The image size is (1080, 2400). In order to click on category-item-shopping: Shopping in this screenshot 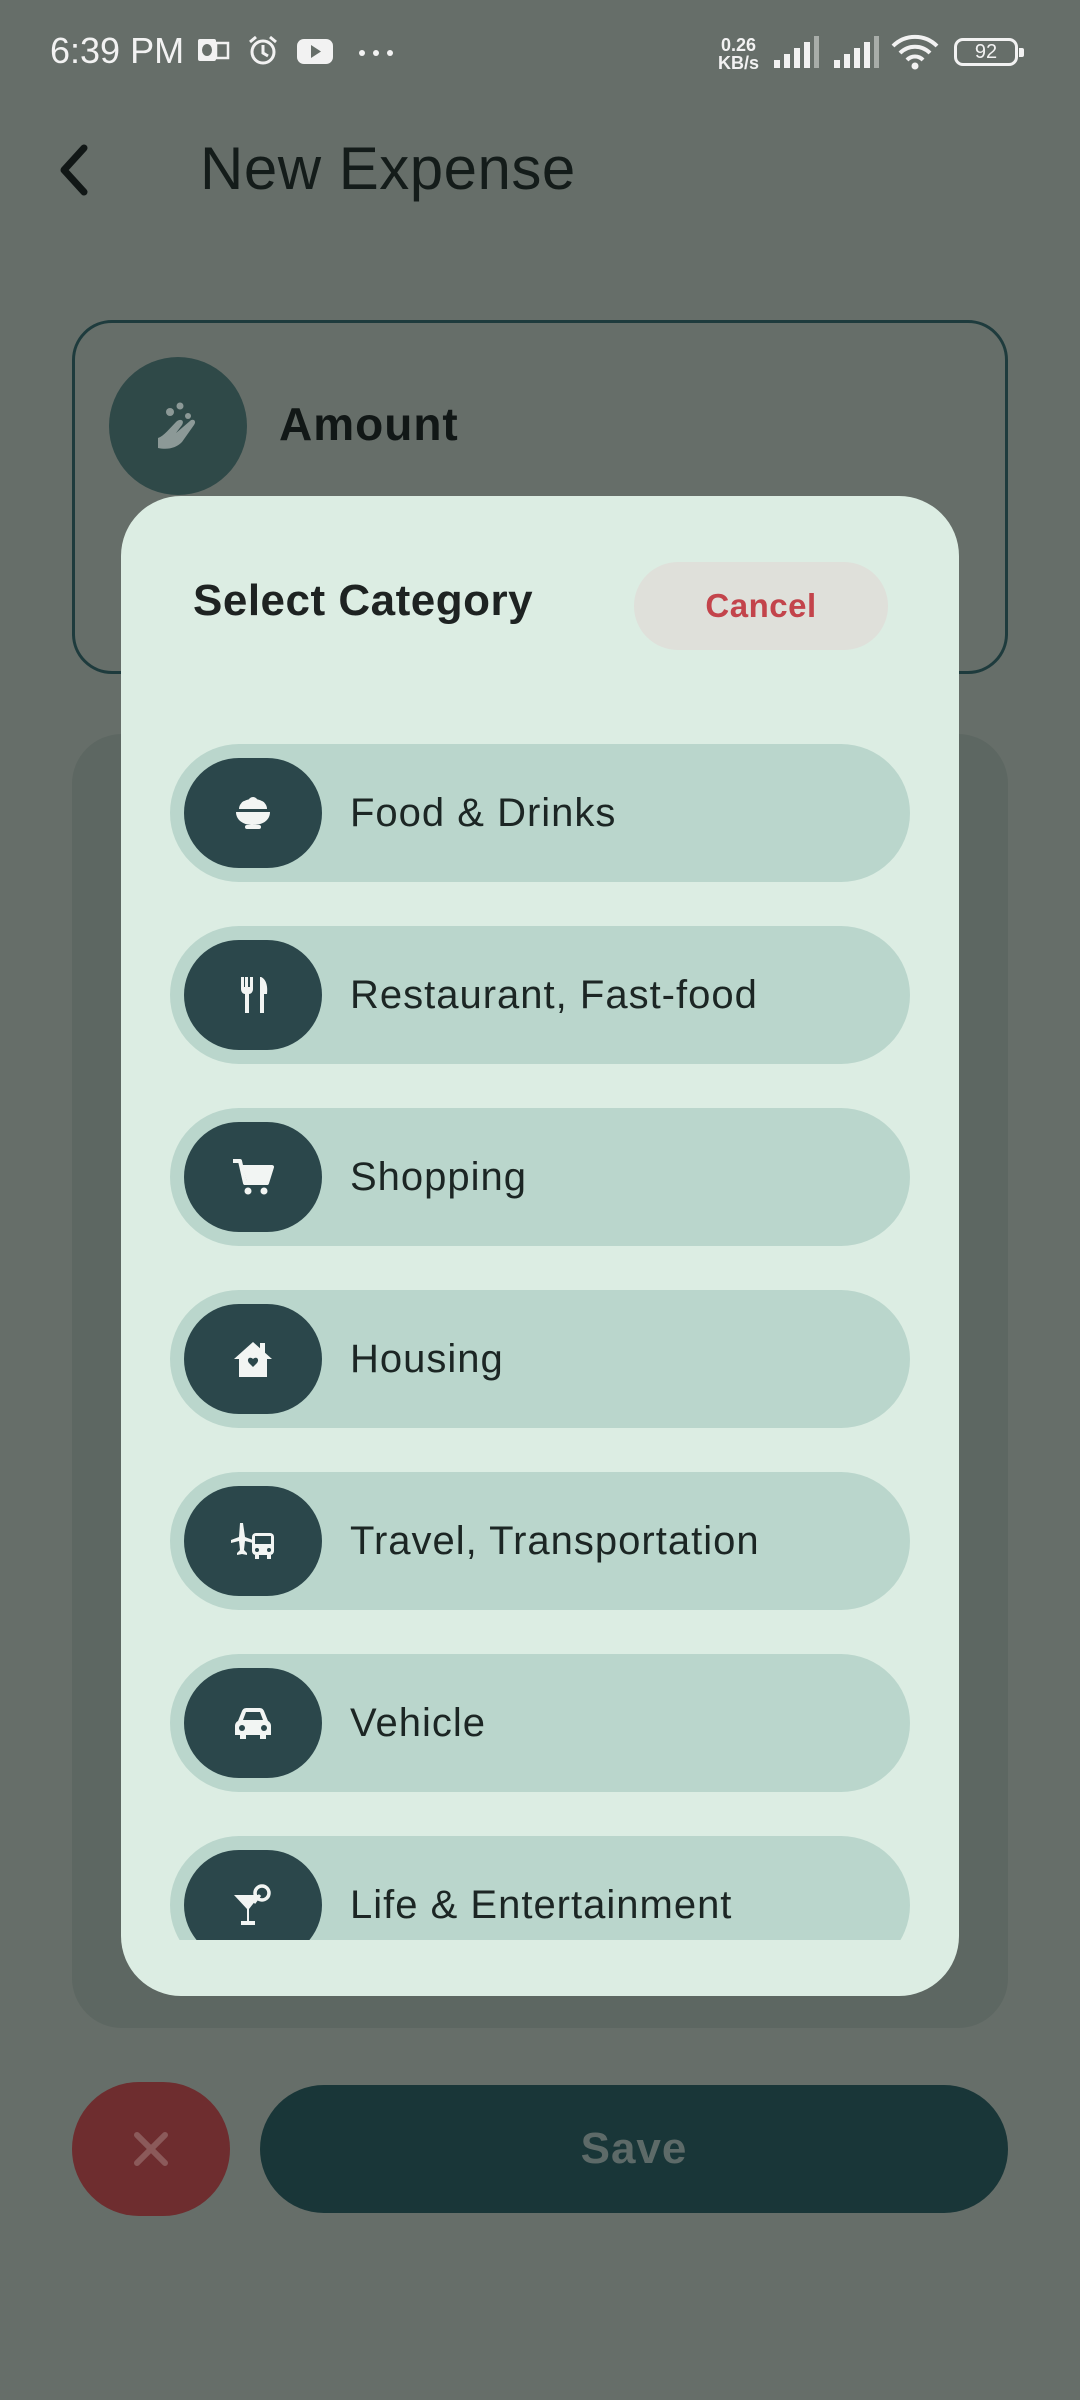, I will do `click(540, 1177)`.